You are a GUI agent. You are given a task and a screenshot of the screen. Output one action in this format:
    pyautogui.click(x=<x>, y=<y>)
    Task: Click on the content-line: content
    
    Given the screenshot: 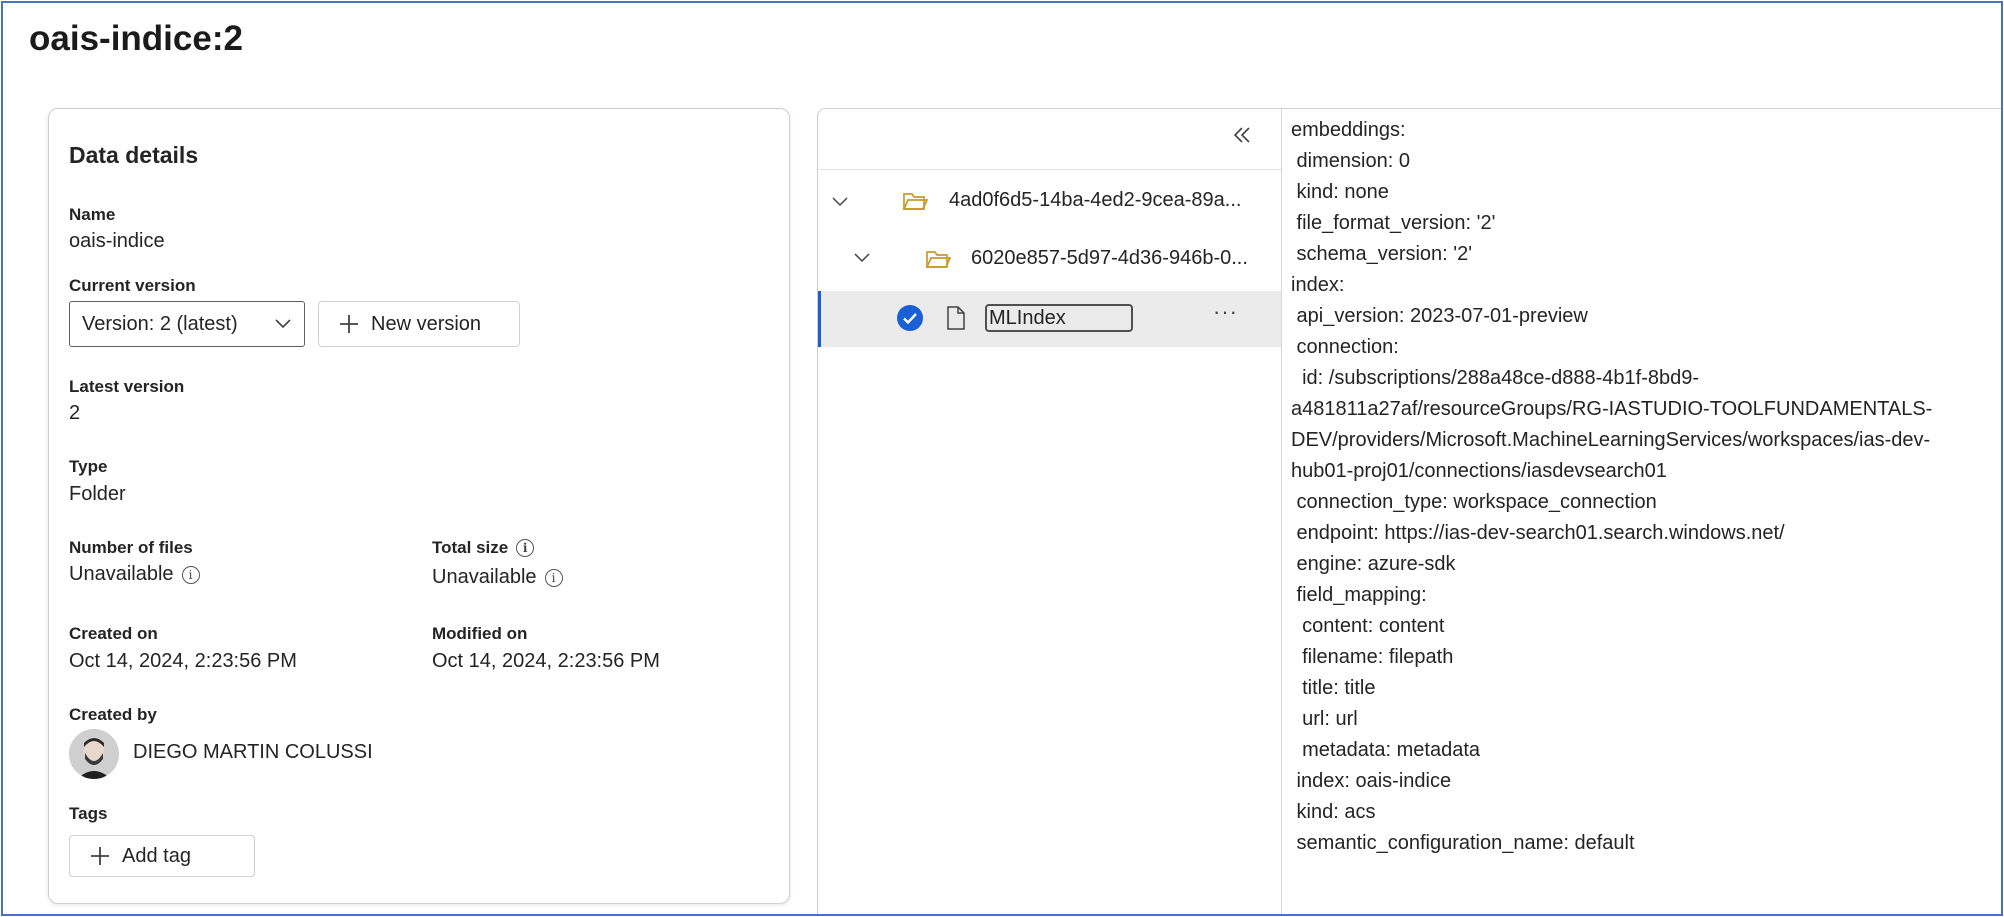 What is the action you would take?
    pyautogui.click(x=1368, y=626)
    